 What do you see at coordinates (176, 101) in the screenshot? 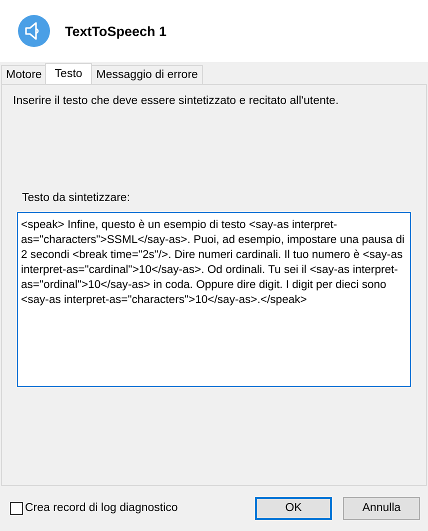
I see `instructions-text: Inserire il testo che deve essere sintetizzato e recitato all'utente.` at bounding box center [176, 101].